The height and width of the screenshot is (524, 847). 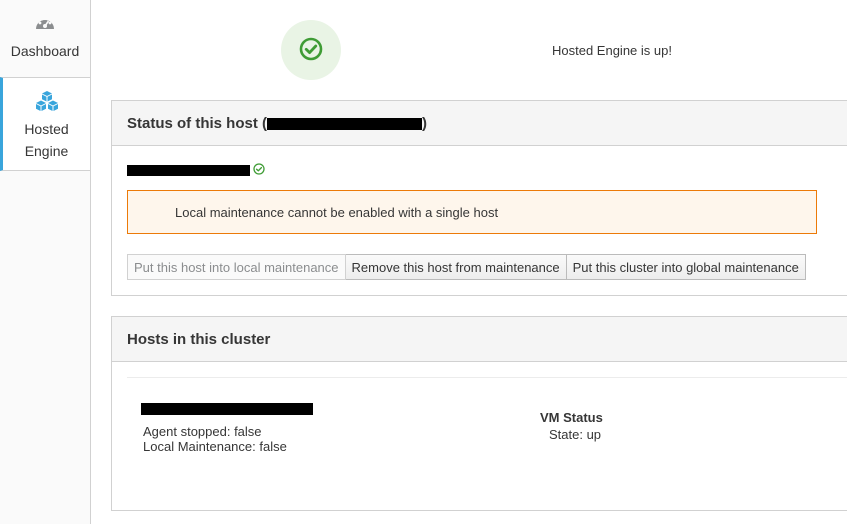 I want to click on engine-status-indicator, so click(x=311, y=50).